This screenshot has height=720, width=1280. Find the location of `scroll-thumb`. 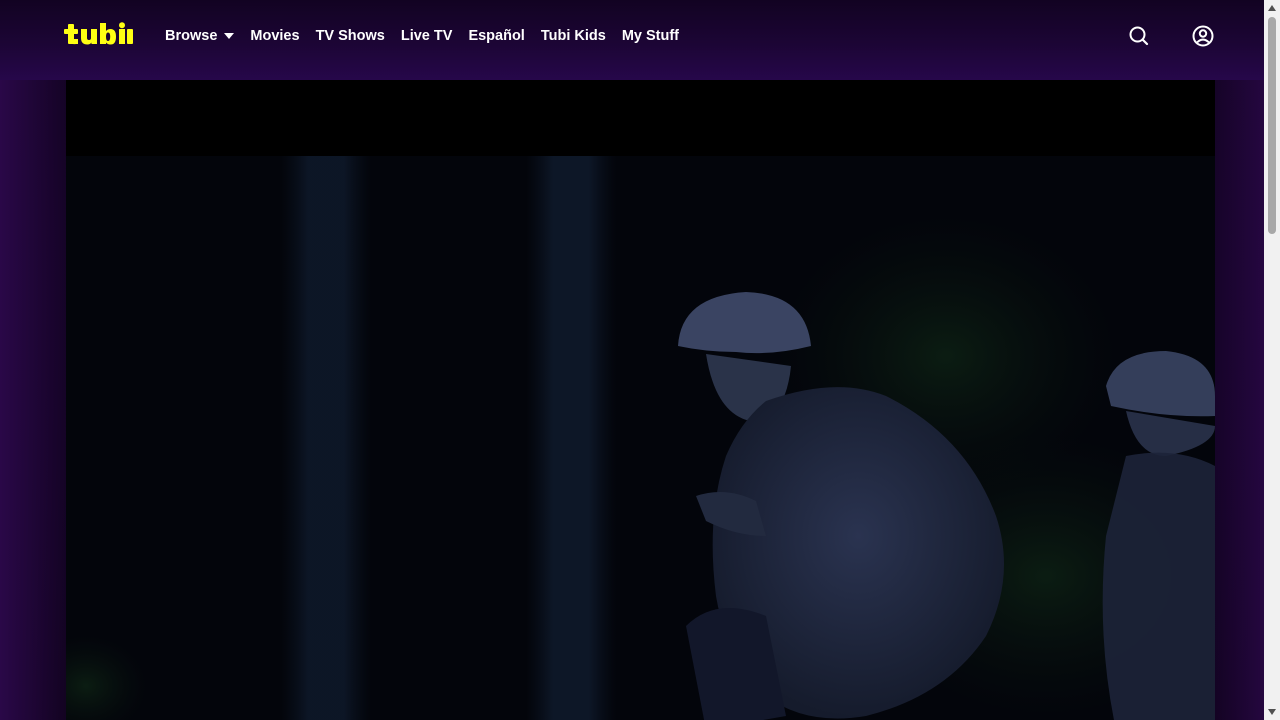

scroll-thumb is located at coordinates (1272, 125).